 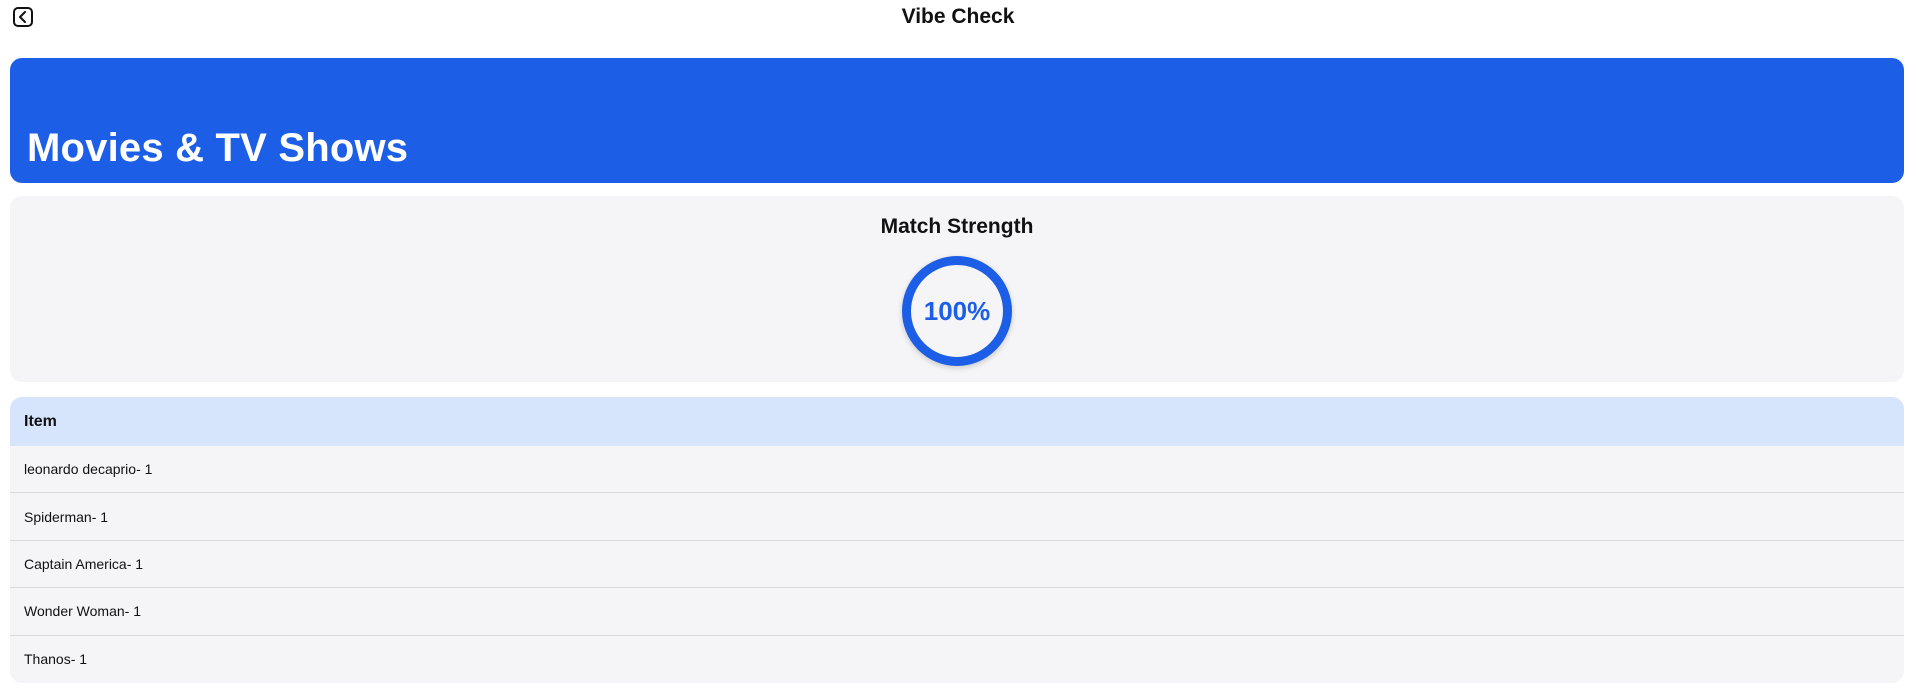 What do you see at coordinates (957, 421) in the screenshot?
I see `table-header: Item` at bounding box center [957, 421].